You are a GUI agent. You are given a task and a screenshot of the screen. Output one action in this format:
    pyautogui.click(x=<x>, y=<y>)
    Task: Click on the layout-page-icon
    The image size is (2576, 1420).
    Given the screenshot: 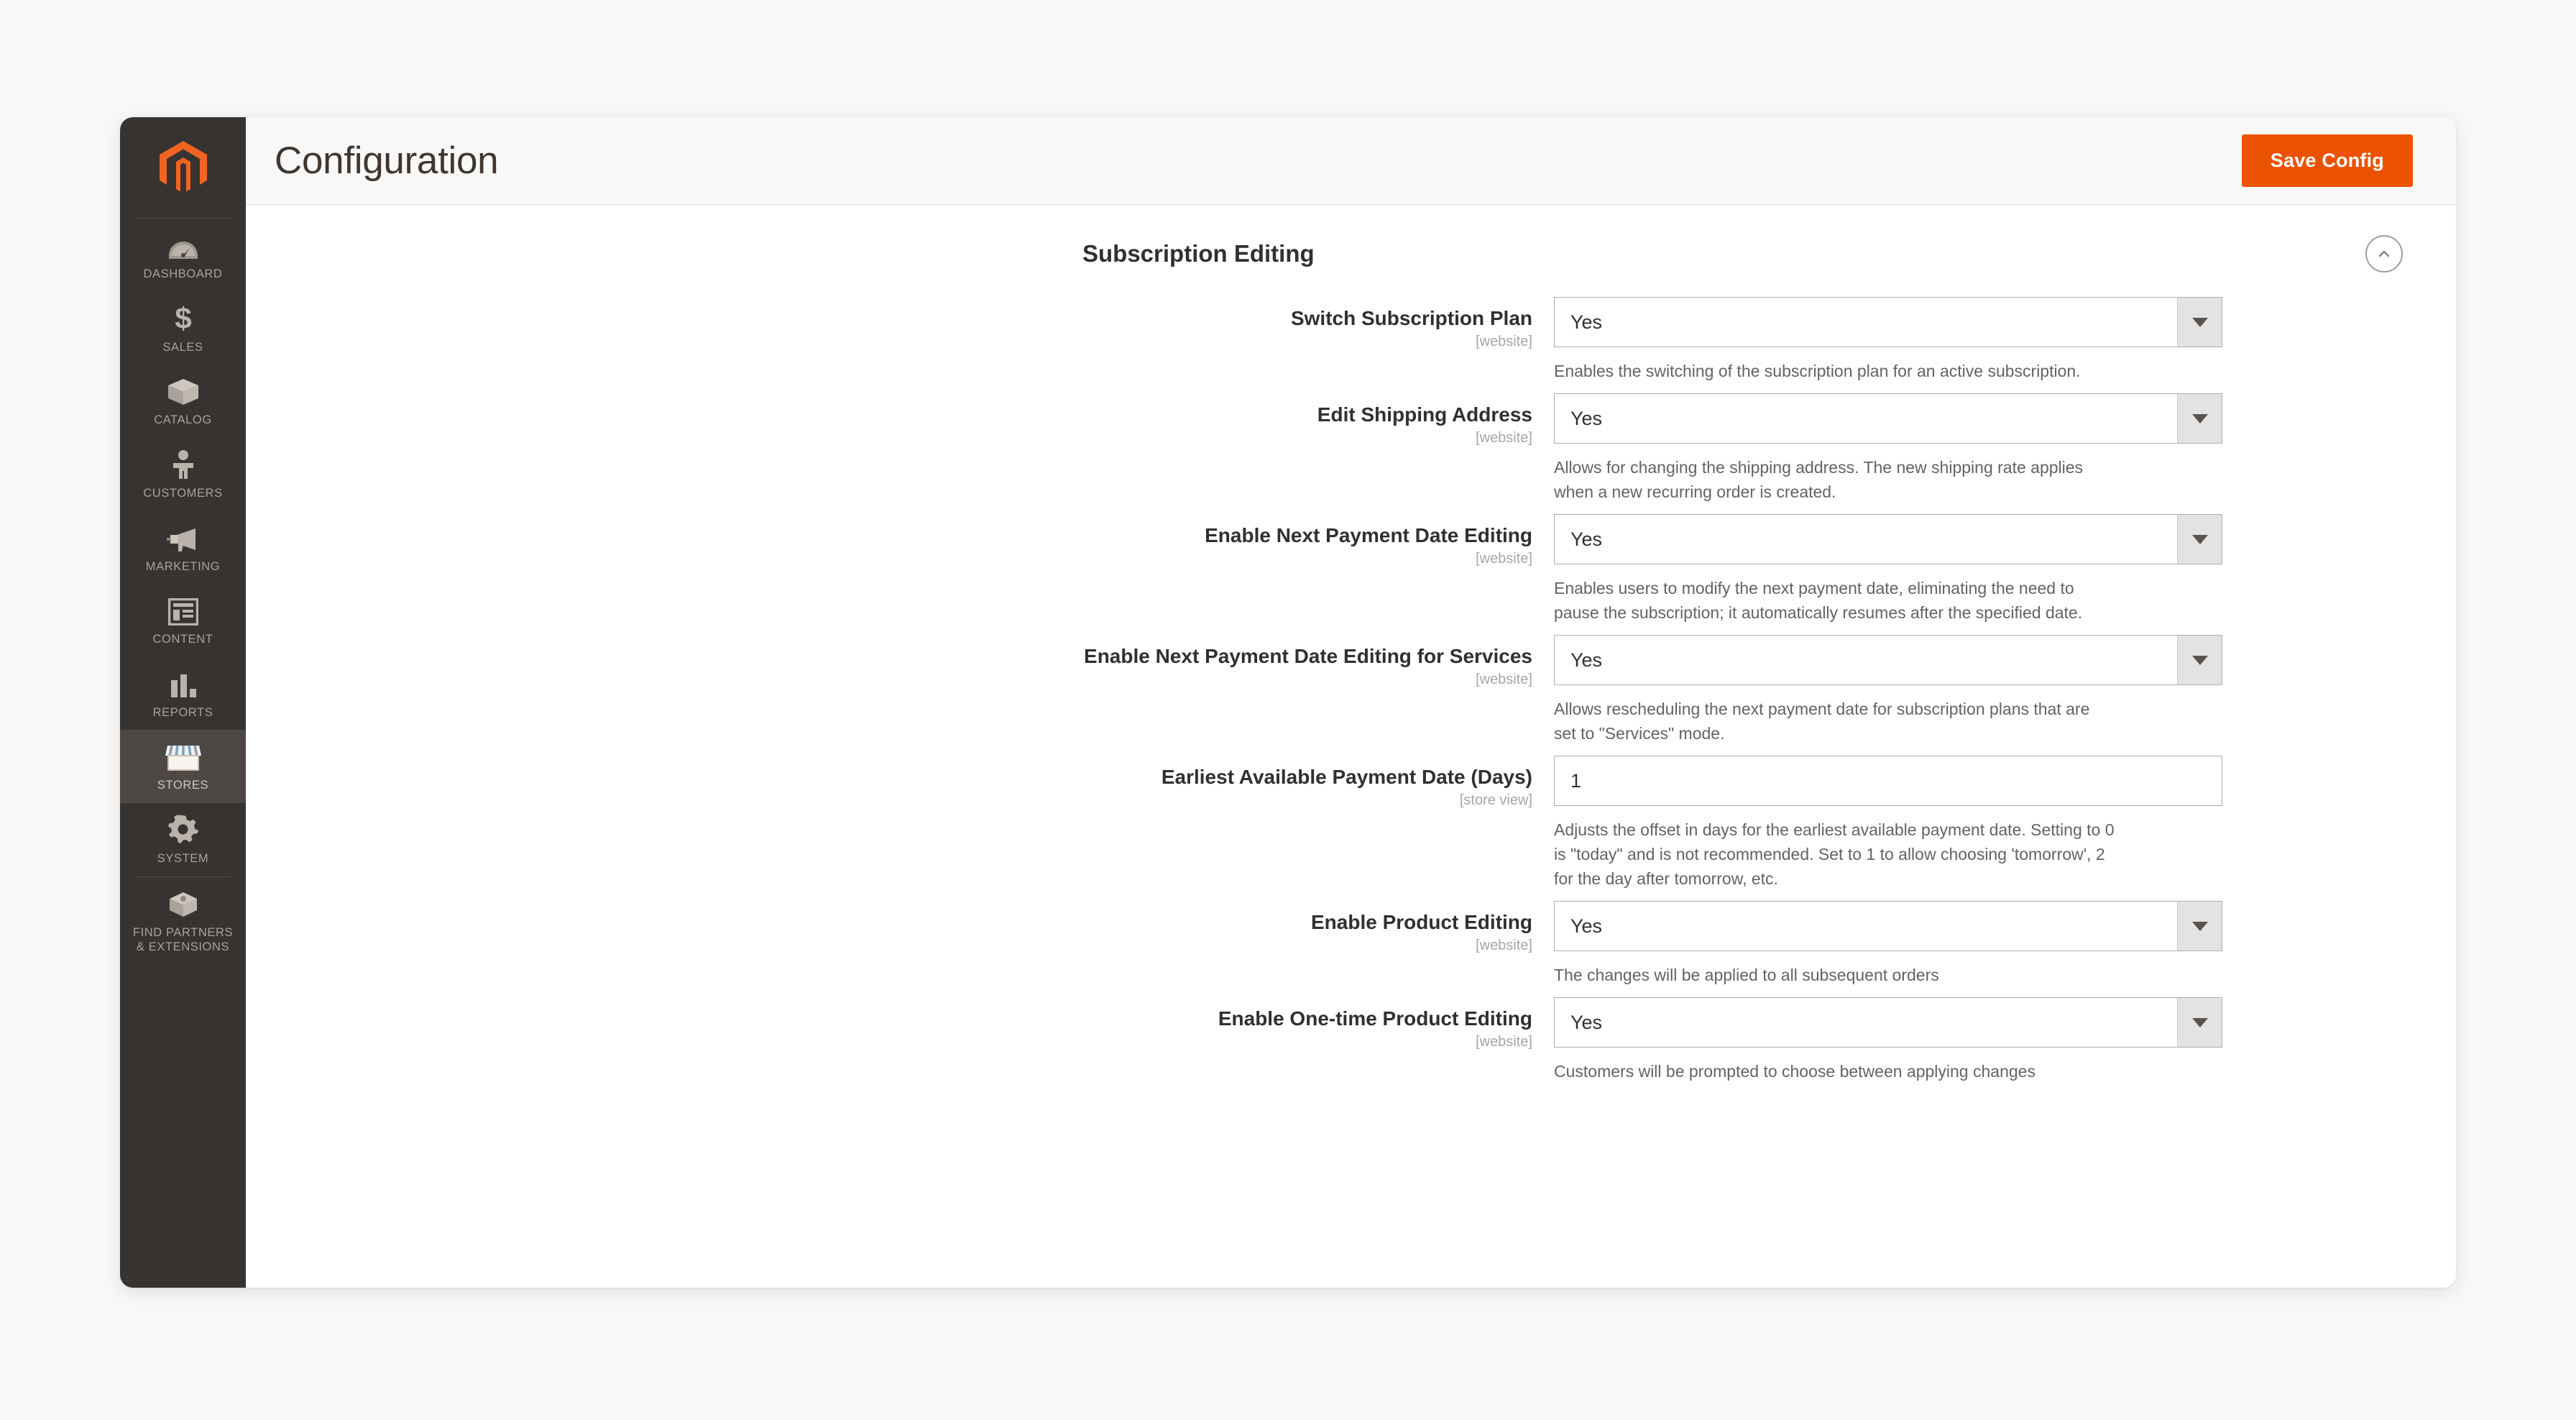 What is the action you would take?
    pyautogui.click(x=182, y=610)
    